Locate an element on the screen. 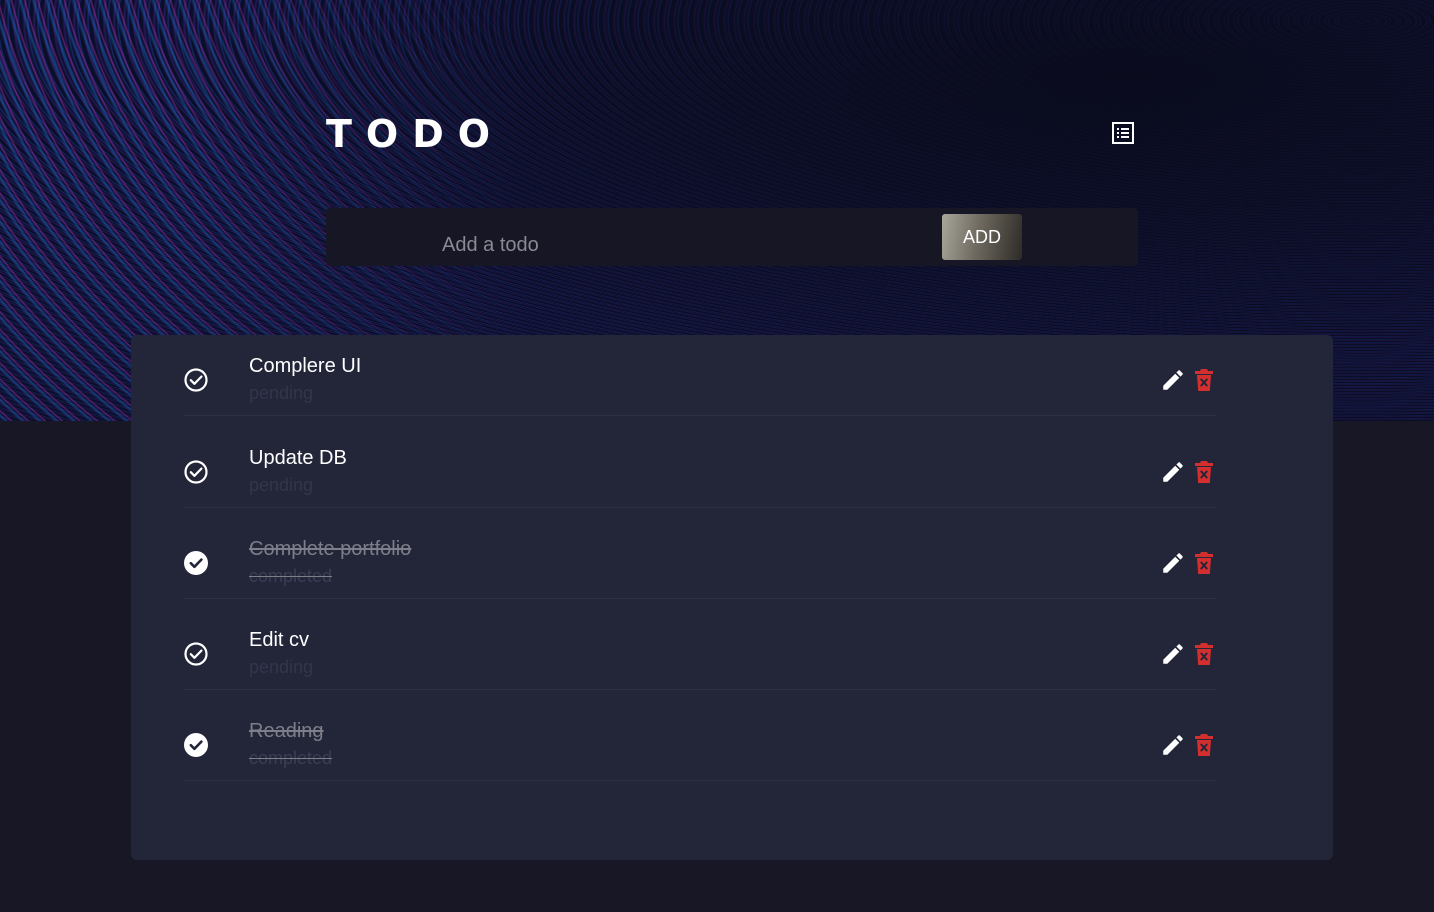  todo-title: Complete portfolio is located at coordinates (330, 549).